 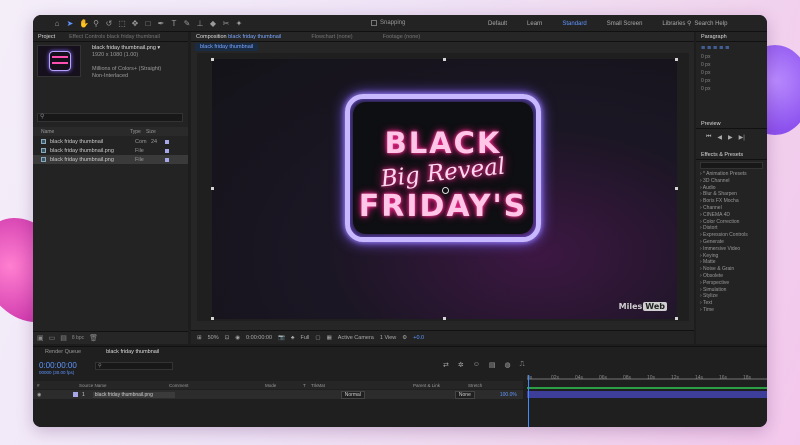 I want to click on rotate-tool-icon: ↺, so click(x=109, y=23).